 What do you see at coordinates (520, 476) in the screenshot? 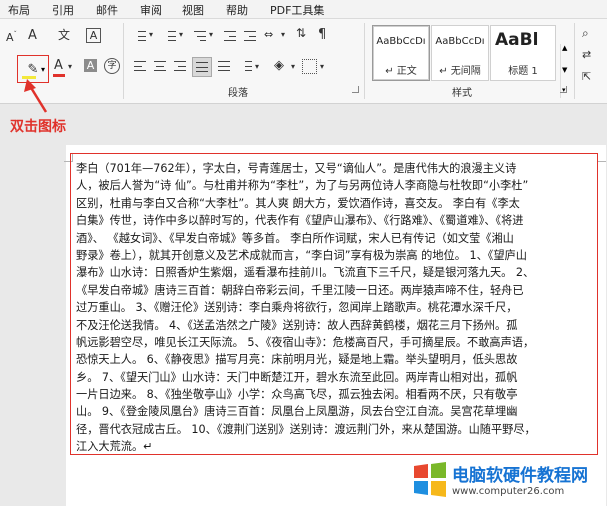
I see `watermark-title: 电脑软硬件教程网` at bounding box center [520, 476].